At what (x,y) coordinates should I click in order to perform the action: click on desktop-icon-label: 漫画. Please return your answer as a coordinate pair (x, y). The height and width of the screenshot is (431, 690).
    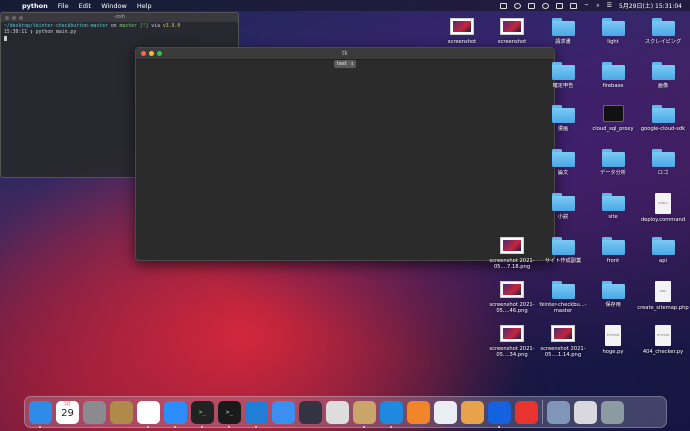
    Looking at the image, I should click on (563, 129).